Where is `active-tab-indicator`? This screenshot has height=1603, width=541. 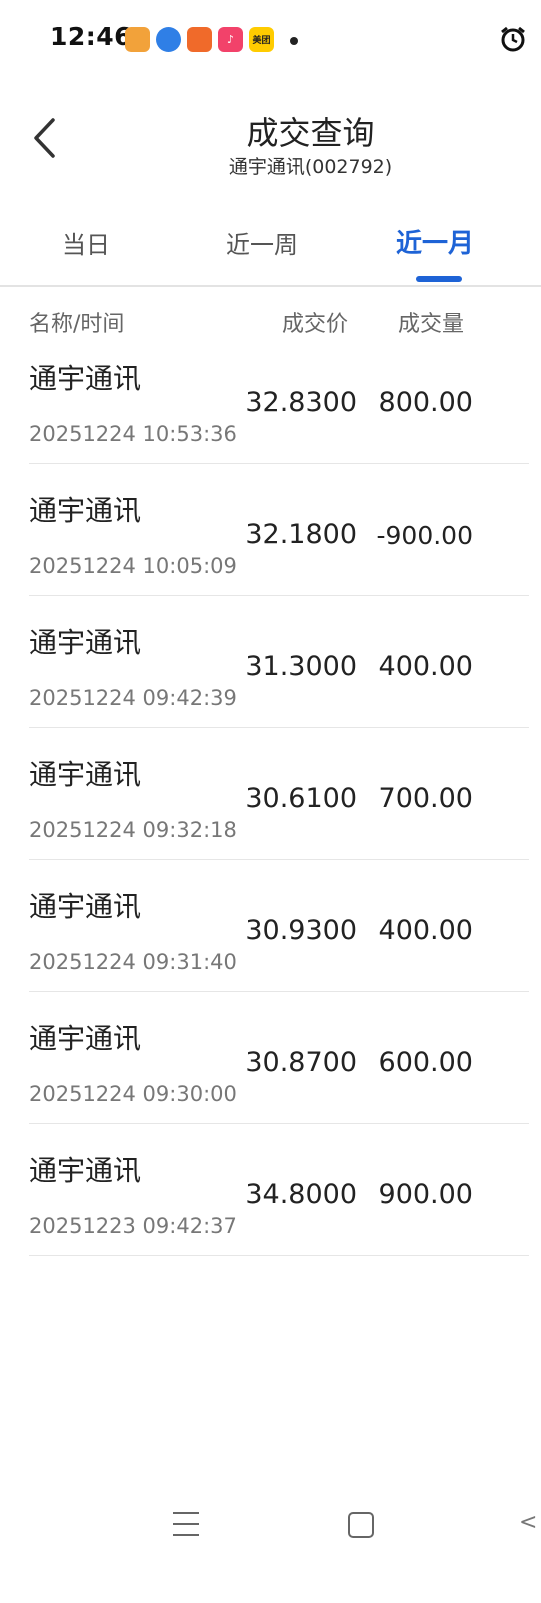 active-tab-indicator is located at coordinates (439, 279).